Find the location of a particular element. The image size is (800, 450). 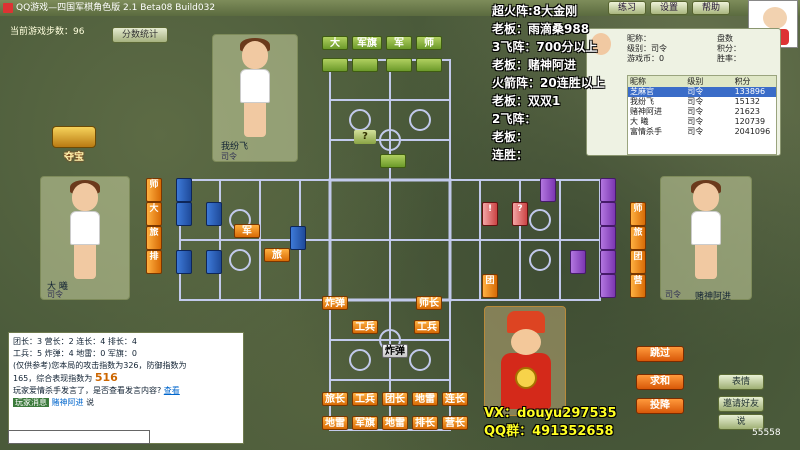

step-count: 当前游戏步数：96 is located at coordinates (47, 32).